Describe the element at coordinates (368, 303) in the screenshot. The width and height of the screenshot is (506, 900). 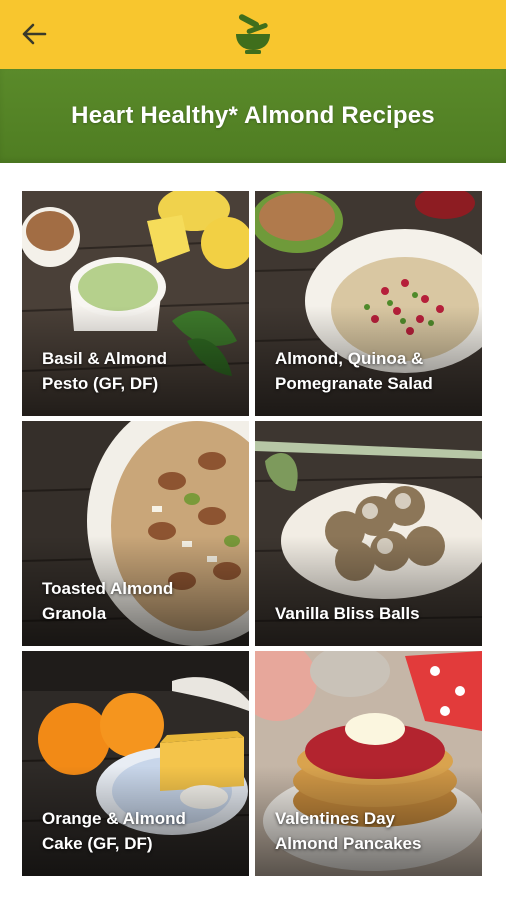
I see `recipe-card-quinoa-salad: Almond, Quinoa & Pomegranate Salad` at that location.